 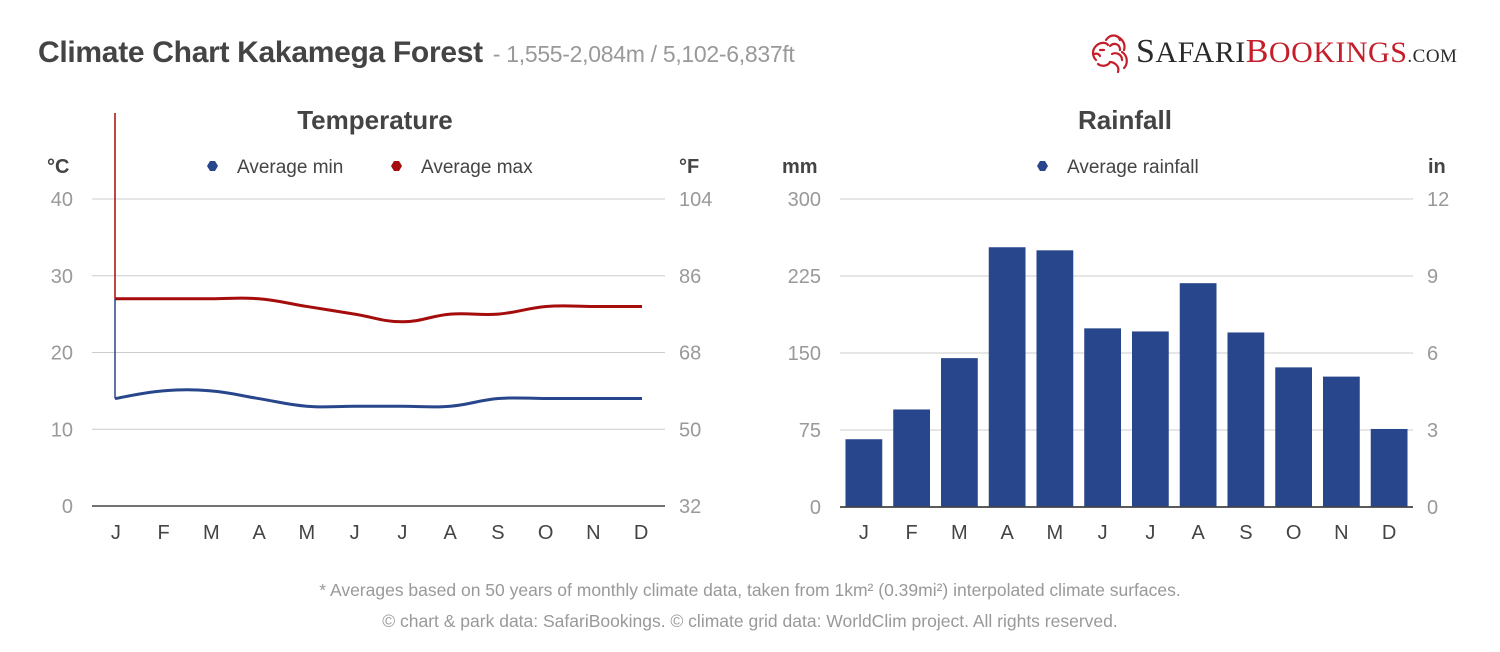 I want to click on y-tick-right: 104, so click(x=695, y=200).